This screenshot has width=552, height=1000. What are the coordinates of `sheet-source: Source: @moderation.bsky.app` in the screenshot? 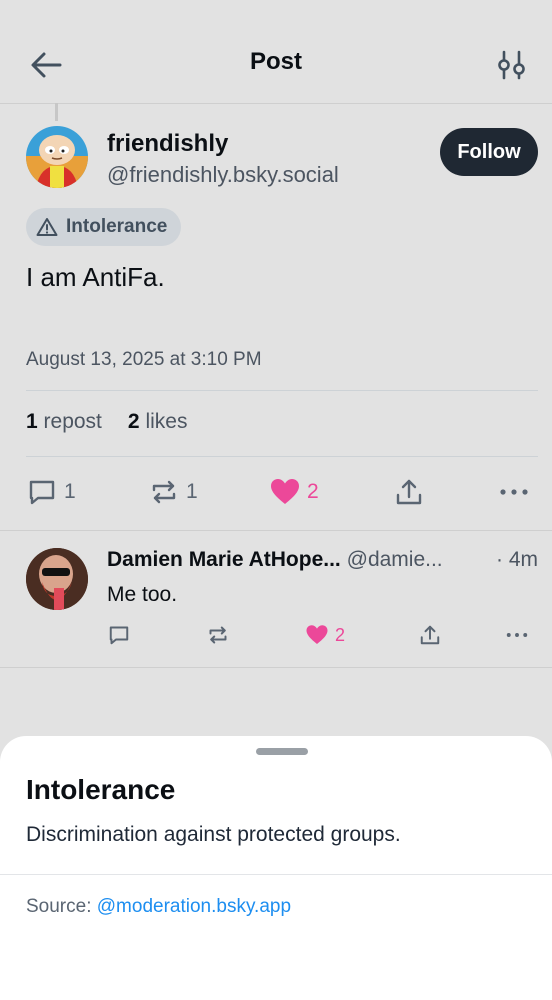 It's located at (158, 907).